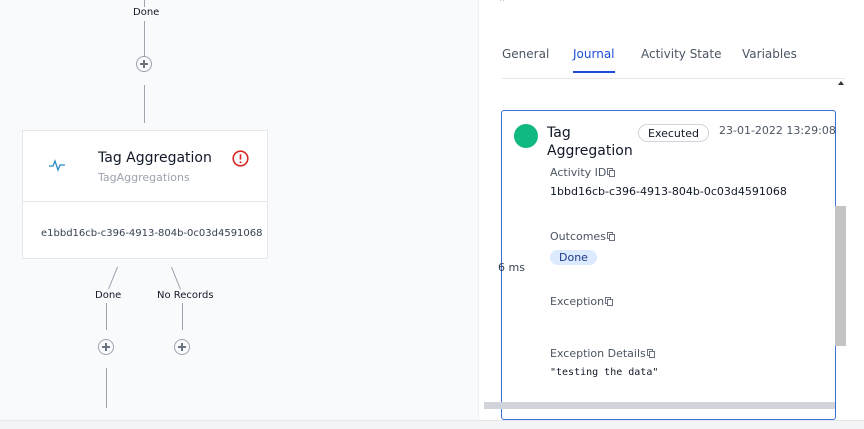 The height and width of the screenshot is (429, 864). I want to click on horizontal-scrollbar-thumb, so click(659, 405).